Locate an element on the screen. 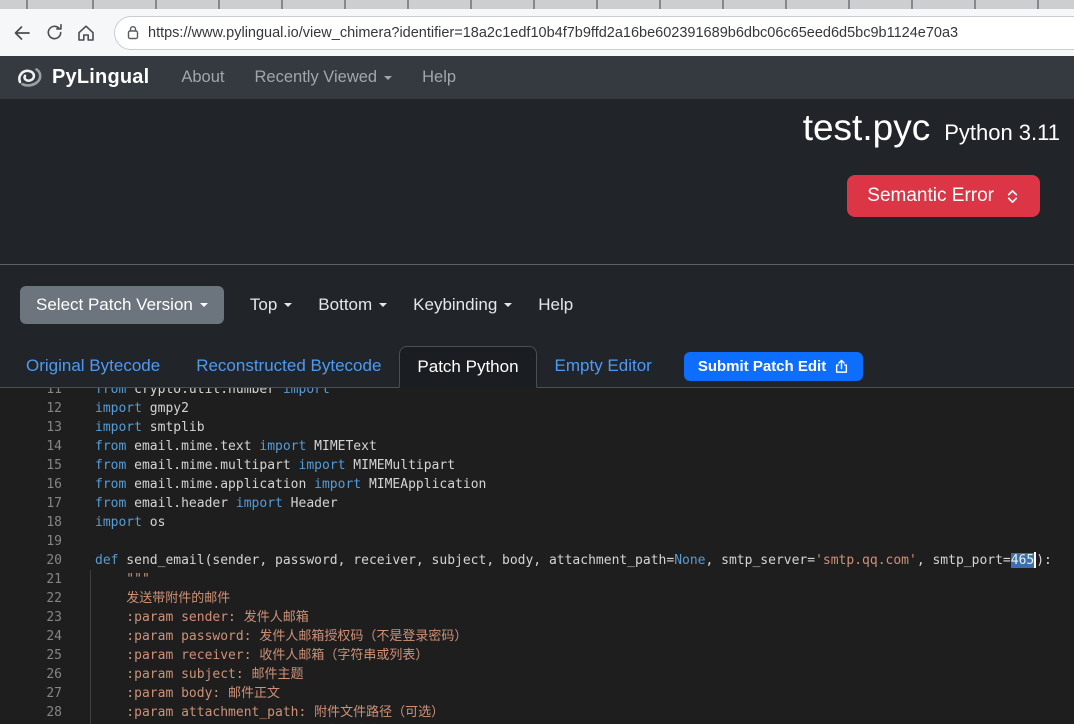 The height and width of the screenshot is (724, 1074). tab-label: Original Bytecode is located at coordinates (93, 365).